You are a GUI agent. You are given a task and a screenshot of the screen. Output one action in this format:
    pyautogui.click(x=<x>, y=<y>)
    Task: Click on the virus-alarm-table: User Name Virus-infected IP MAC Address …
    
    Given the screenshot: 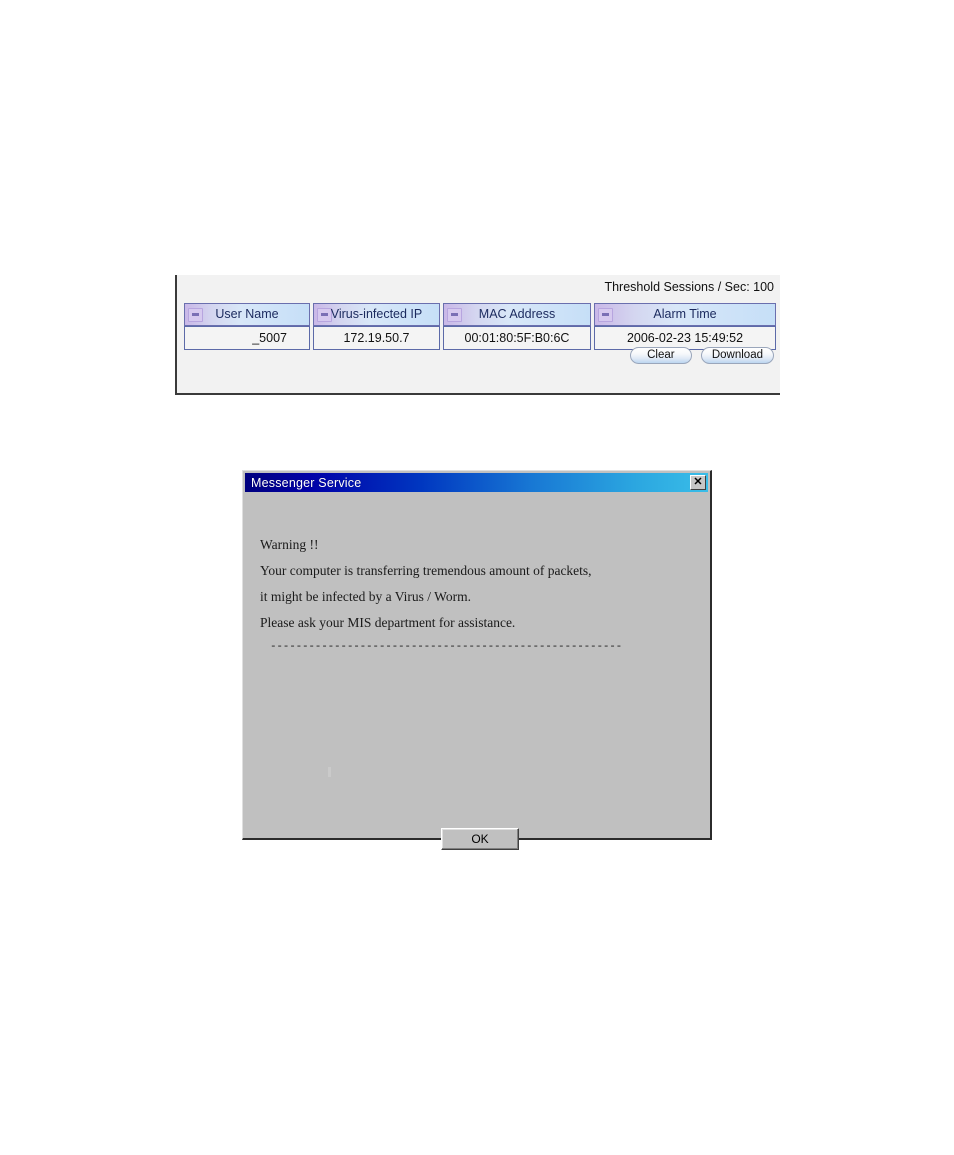 What is the action you would take?
    pyautogui.click(x=480, y=326)
    